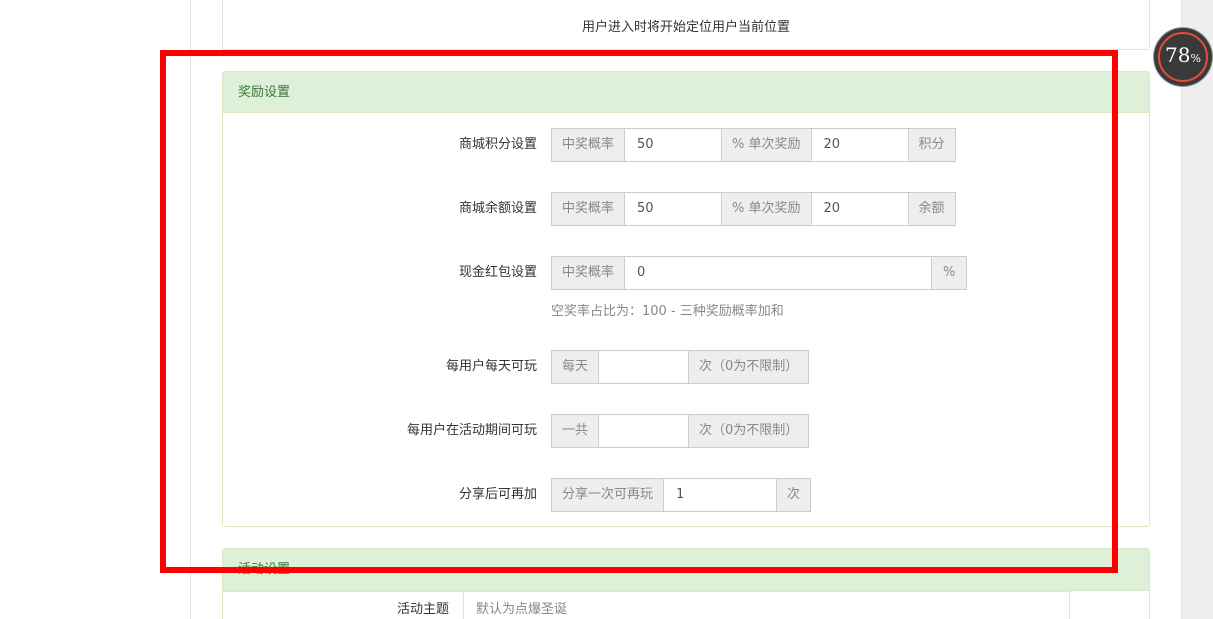 This screenshot has height=619, width=1213. Describe the element at coordinates (644, 367) in the screenshot. I see `daily-plays-input` at that location.